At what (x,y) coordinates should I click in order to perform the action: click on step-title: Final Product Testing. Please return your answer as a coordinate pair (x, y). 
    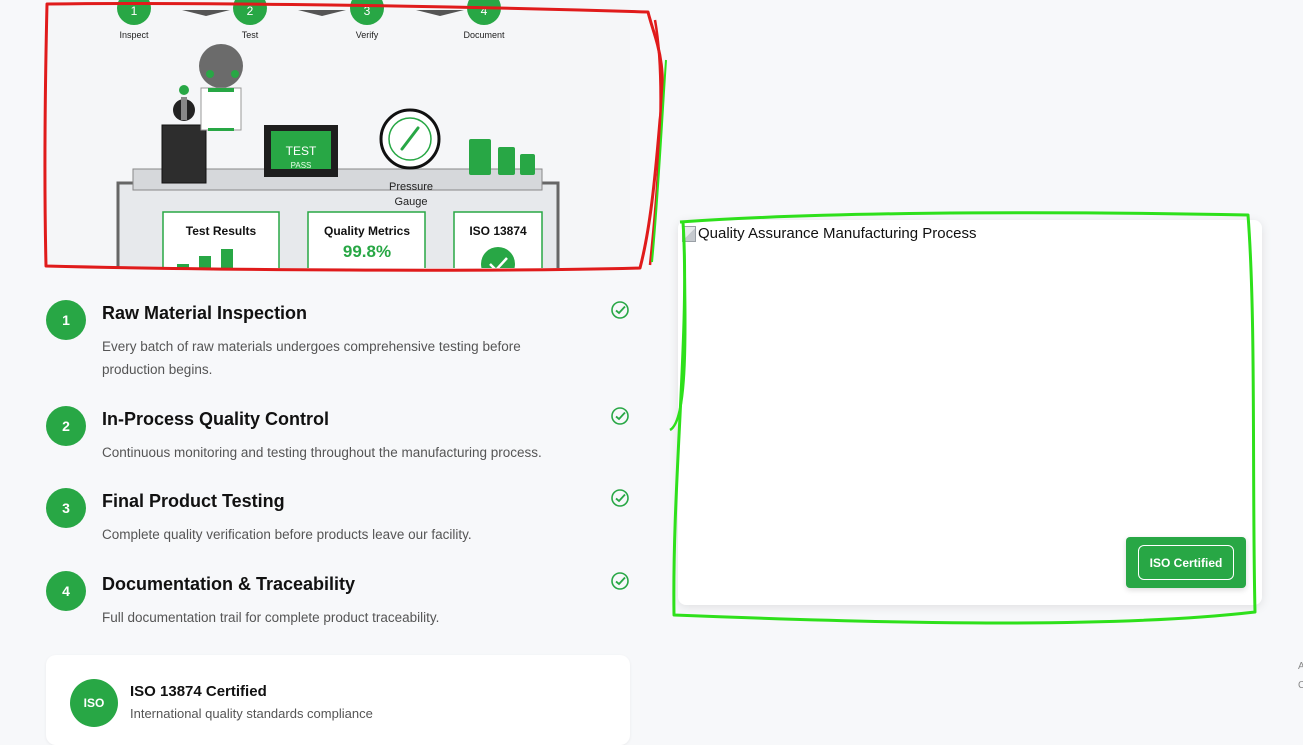
    Looking at the image, I should click on (193, 501).